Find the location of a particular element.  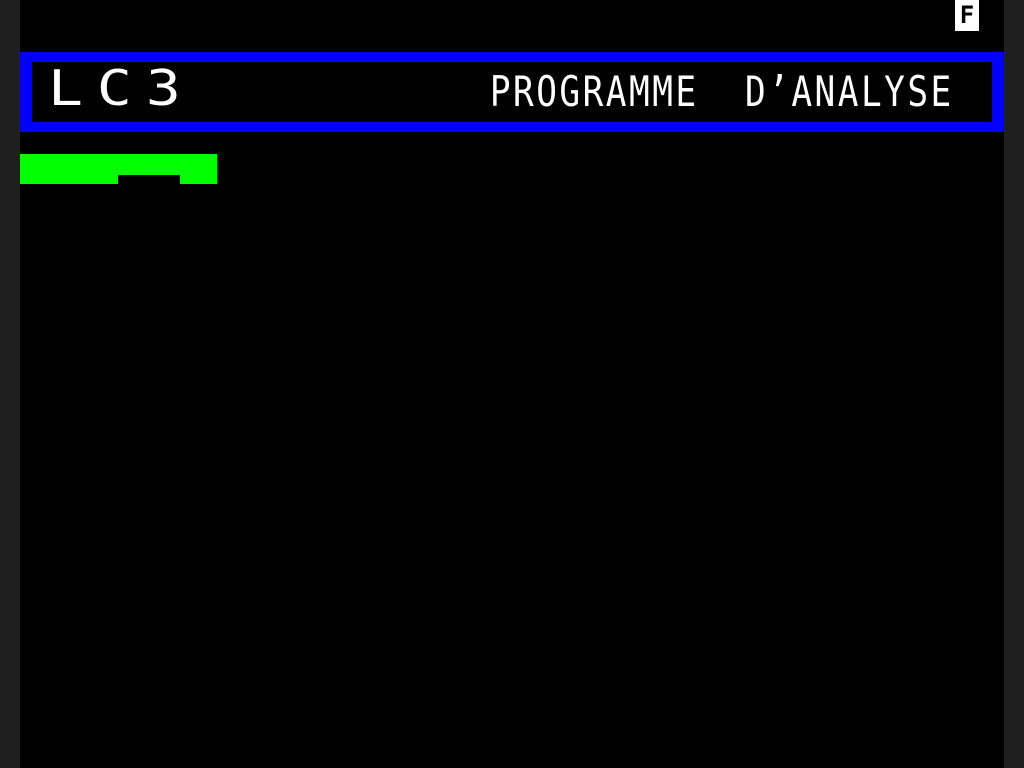

program-subtitle: PROGRAMME D’ANALYSE is located at coordinates (722, 91).